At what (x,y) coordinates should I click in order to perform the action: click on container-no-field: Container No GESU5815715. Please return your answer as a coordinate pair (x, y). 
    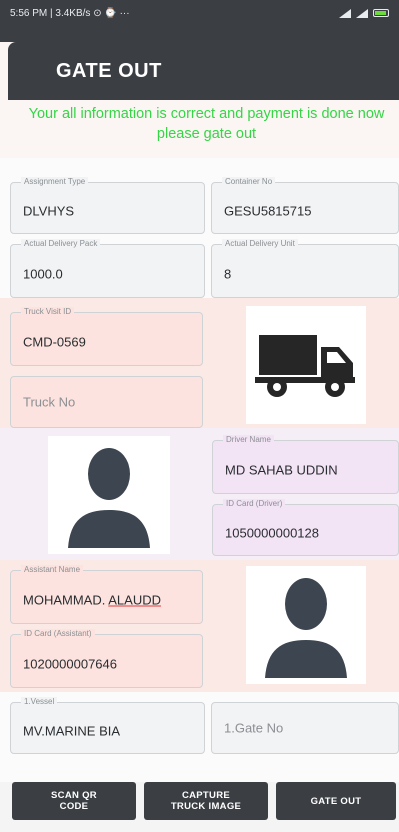
    Looking at the image, I should click on (305, 205).